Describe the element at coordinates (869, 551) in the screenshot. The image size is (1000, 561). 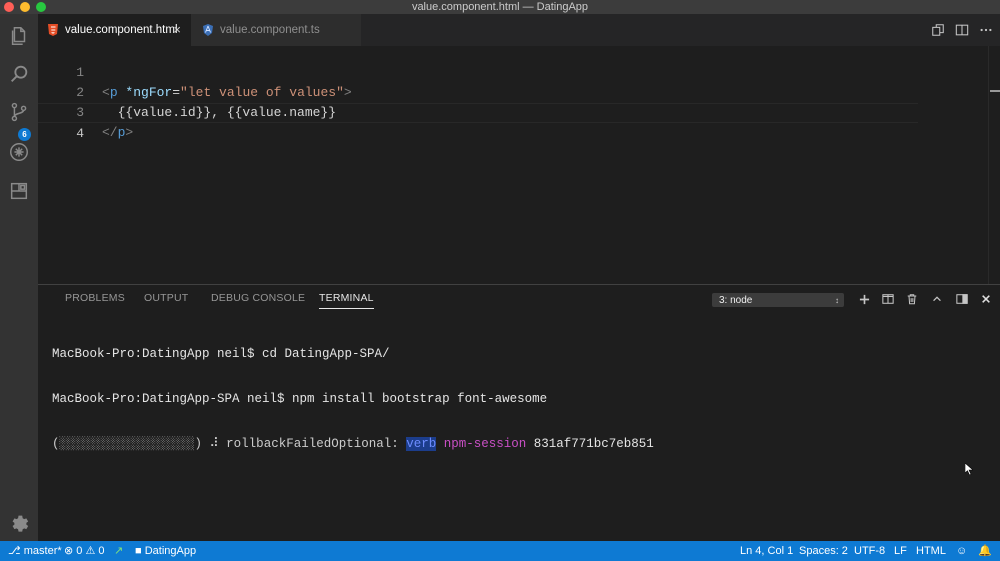
I see `encoding-status: UTF-8` at that location.